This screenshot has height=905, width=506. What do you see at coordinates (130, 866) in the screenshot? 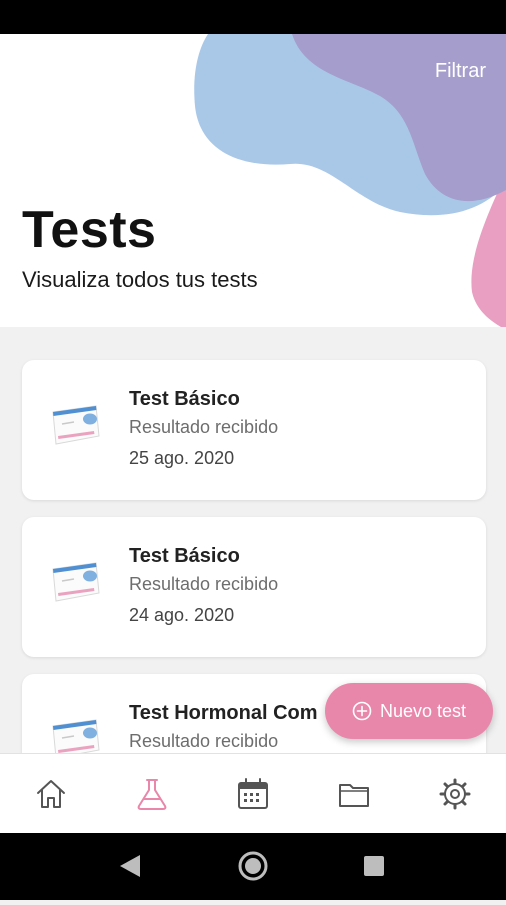
I see `back-icon` at bounding box center [130, 866].